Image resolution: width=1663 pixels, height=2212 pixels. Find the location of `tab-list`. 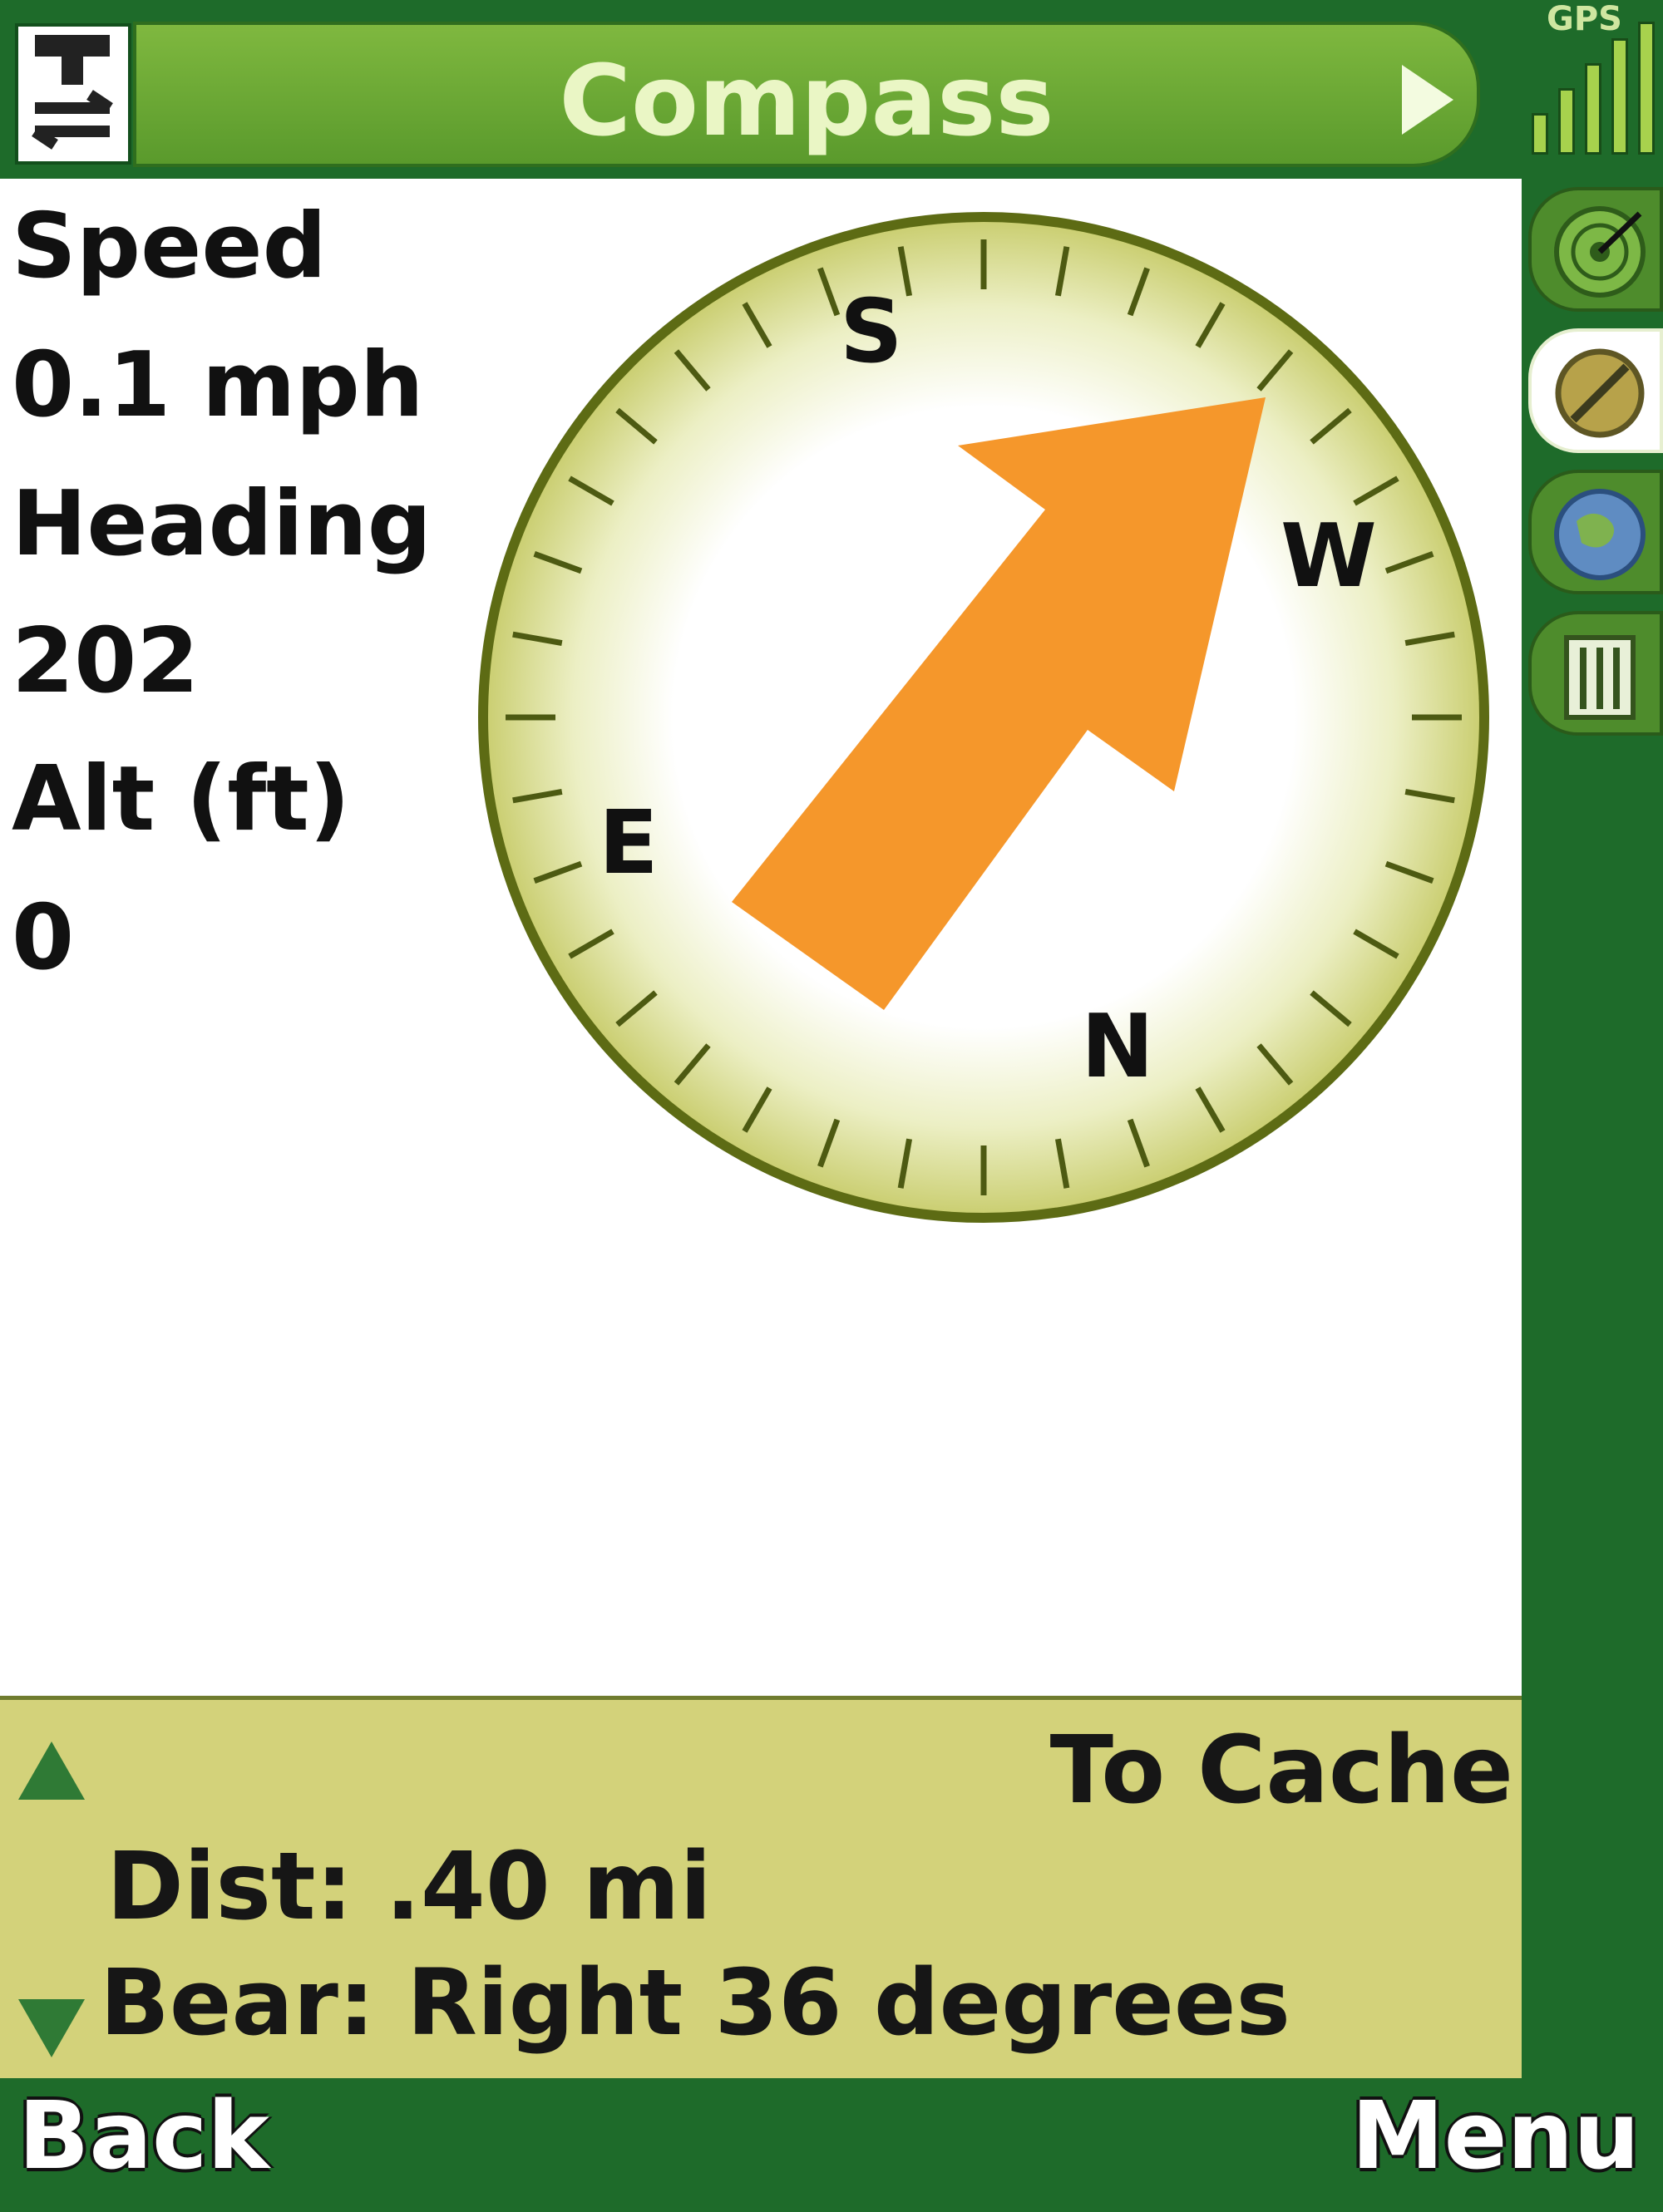

tab-list is located at coordinates (1595, 673).